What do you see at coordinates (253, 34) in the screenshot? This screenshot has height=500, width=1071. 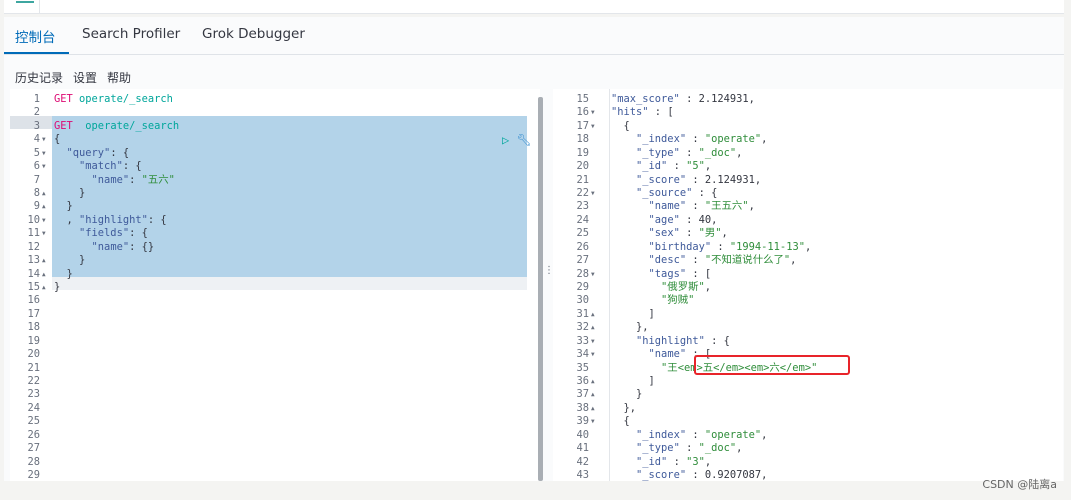 I see `tab-grok-debugger: Grok Debugger` at bounding box center [253, 34].